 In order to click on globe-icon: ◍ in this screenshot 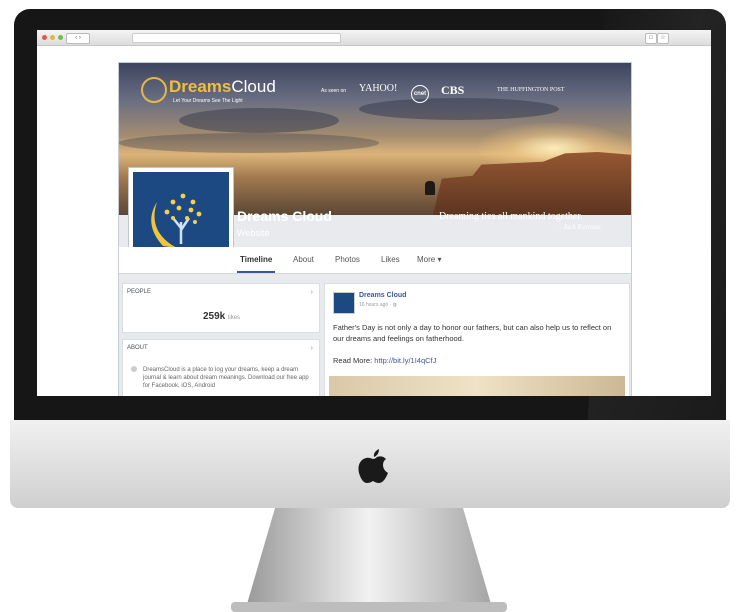, I will do `click(395, 305)`.